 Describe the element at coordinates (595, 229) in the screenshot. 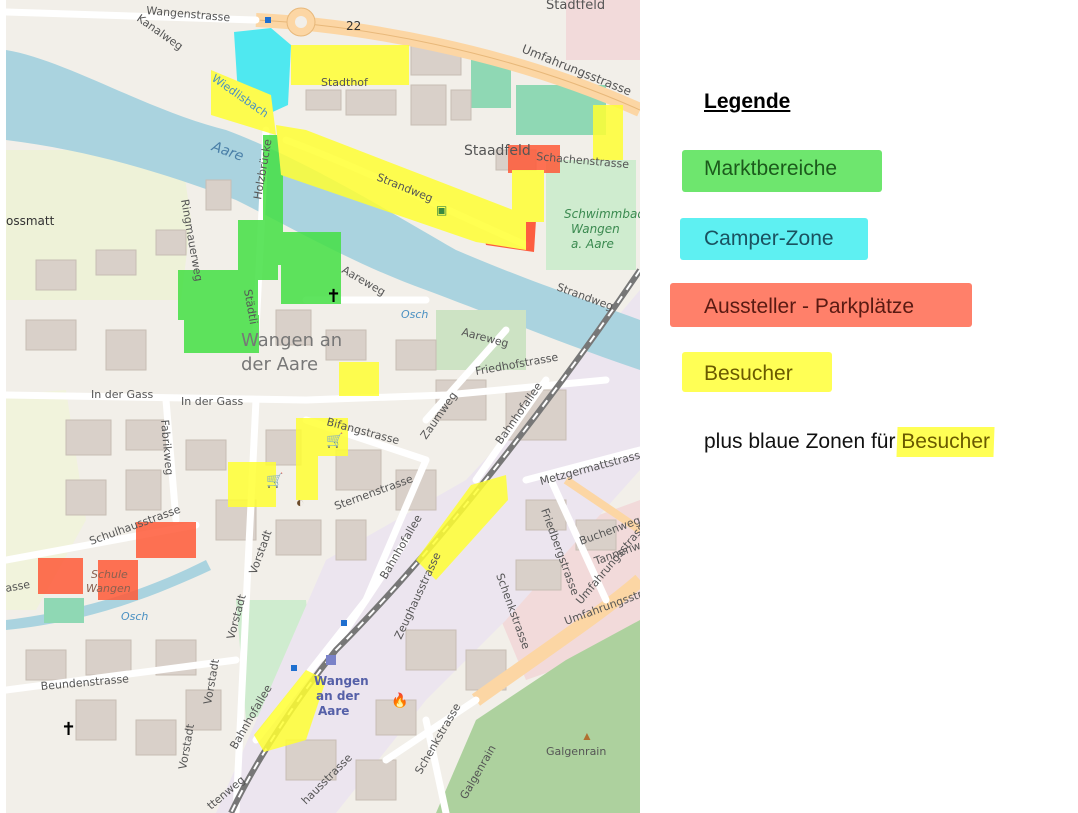

I see `label-schwimmbad-2: Wangen` at that location.